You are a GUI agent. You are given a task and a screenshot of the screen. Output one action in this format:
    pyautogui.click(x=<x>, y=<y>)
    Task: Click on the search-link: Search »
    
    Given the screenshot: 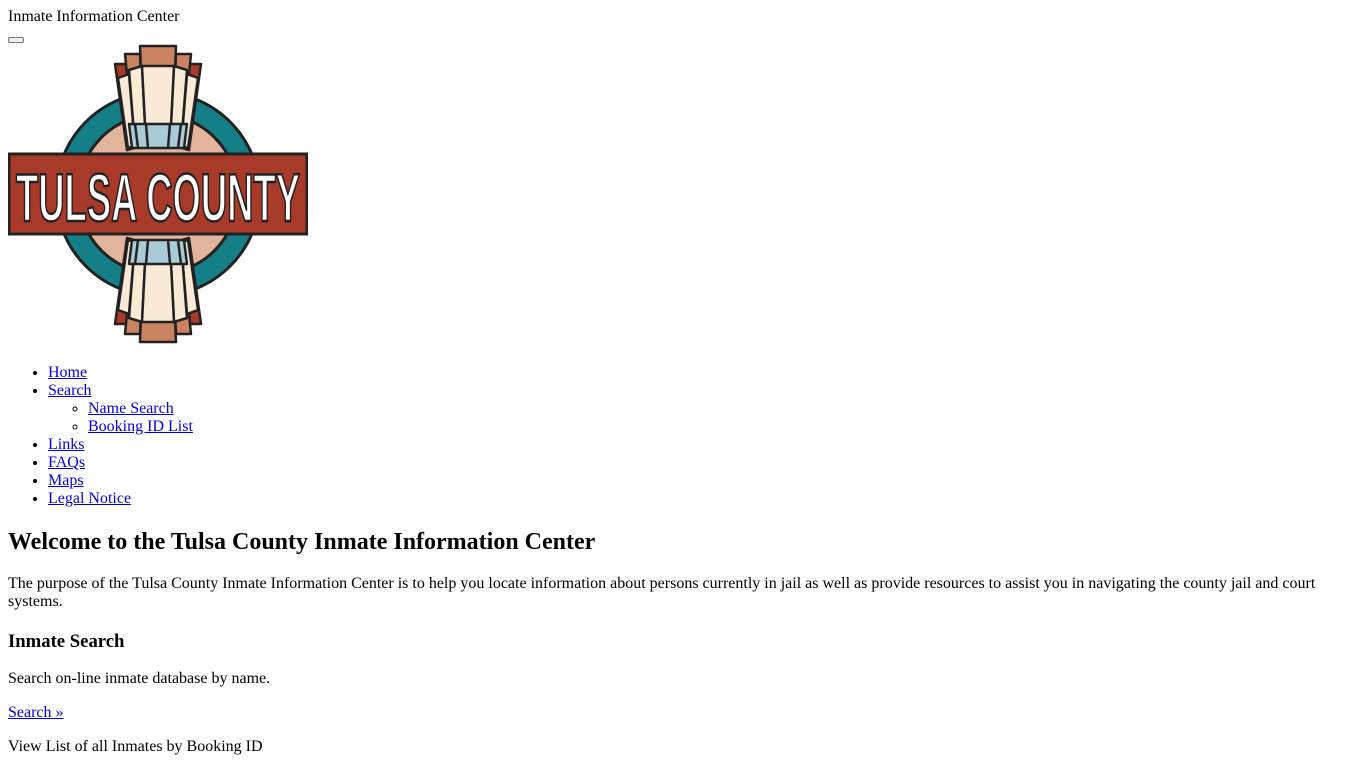 What is the action you would take?
    pyautogui.click(x=36, y=712)
    